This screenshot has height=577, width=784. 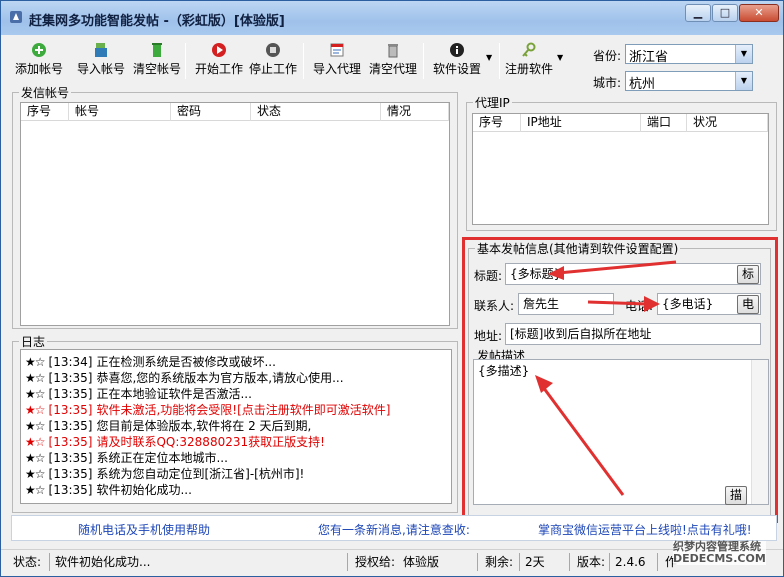 I want to click on accounts-list-header: 序号 帐号 密码 状态 情况, so click(x=235, y=112).